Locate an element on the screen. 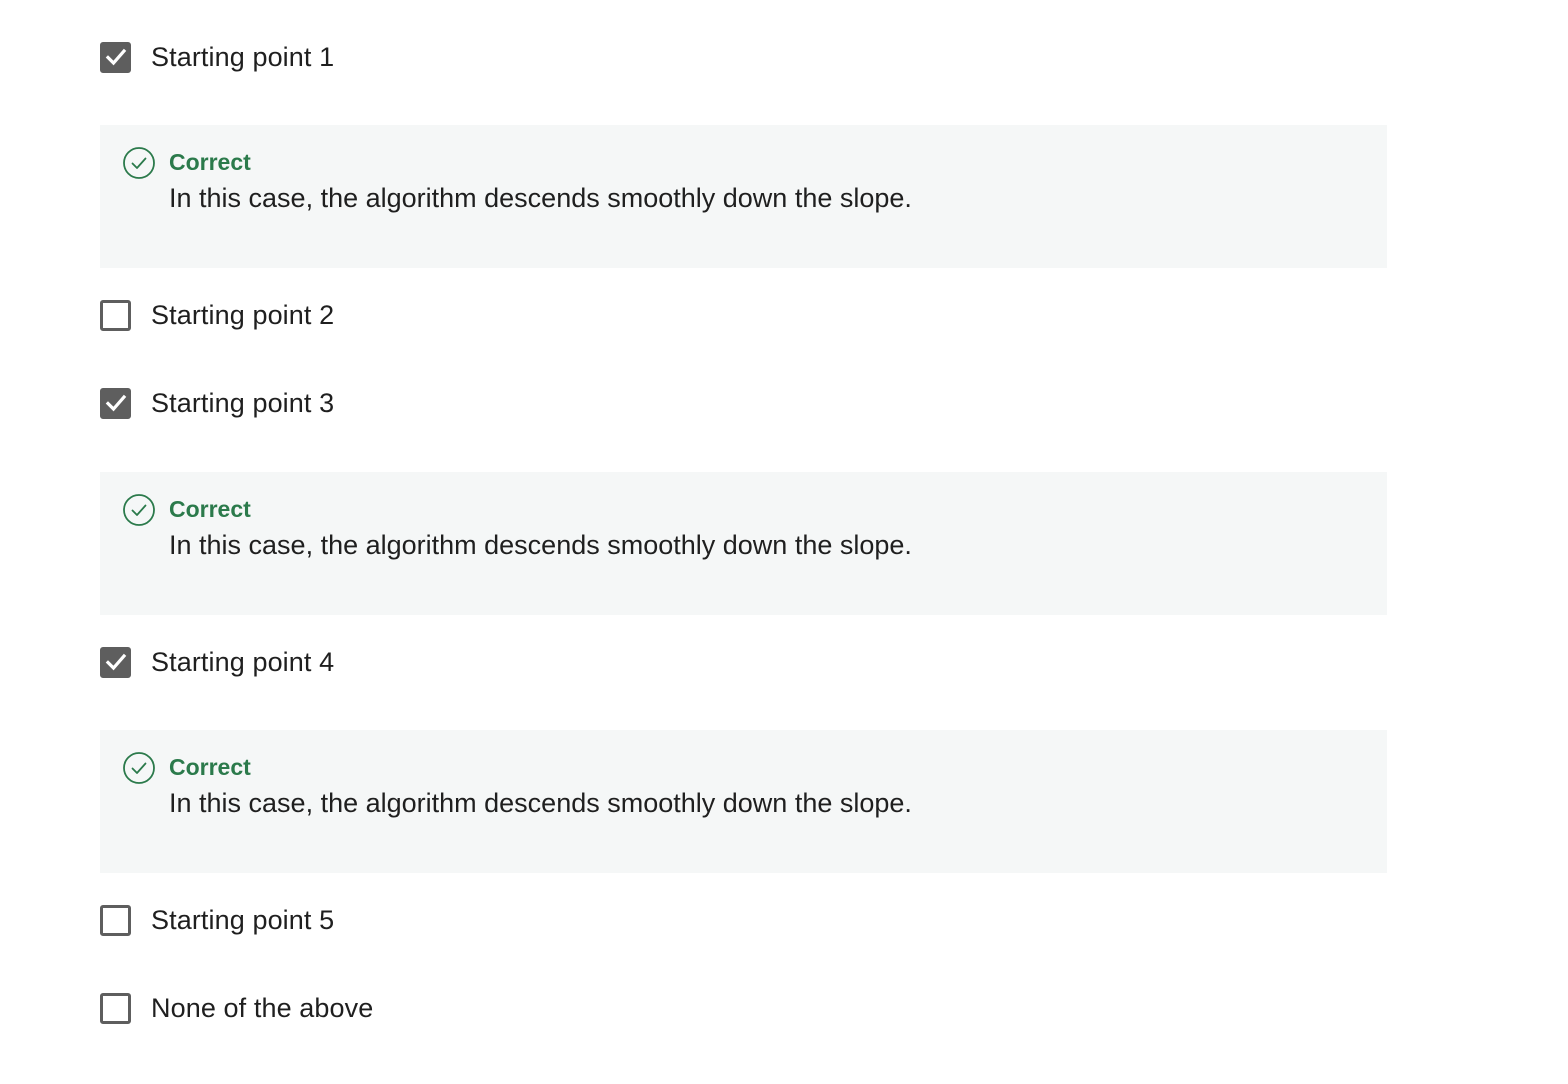  option-label: Starting point 2 is located at coordinates (242, 315).